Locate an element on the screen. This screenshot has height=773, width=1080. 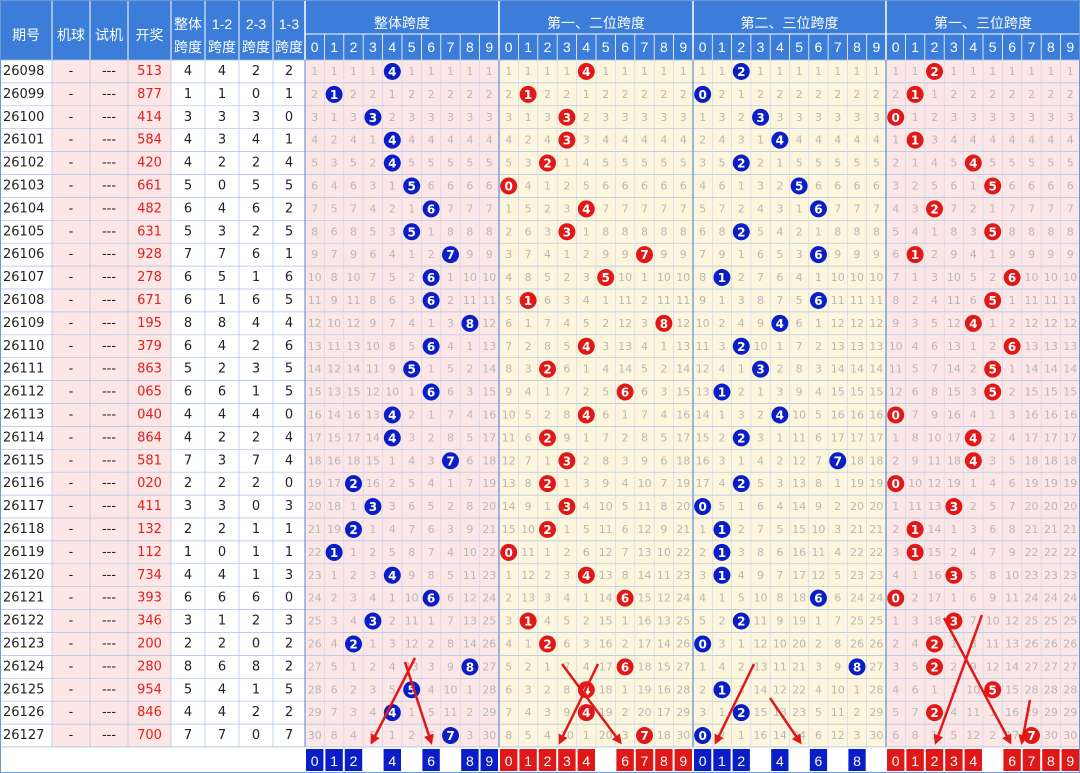
omission-count: 15 is located at coordinates (876, 392).